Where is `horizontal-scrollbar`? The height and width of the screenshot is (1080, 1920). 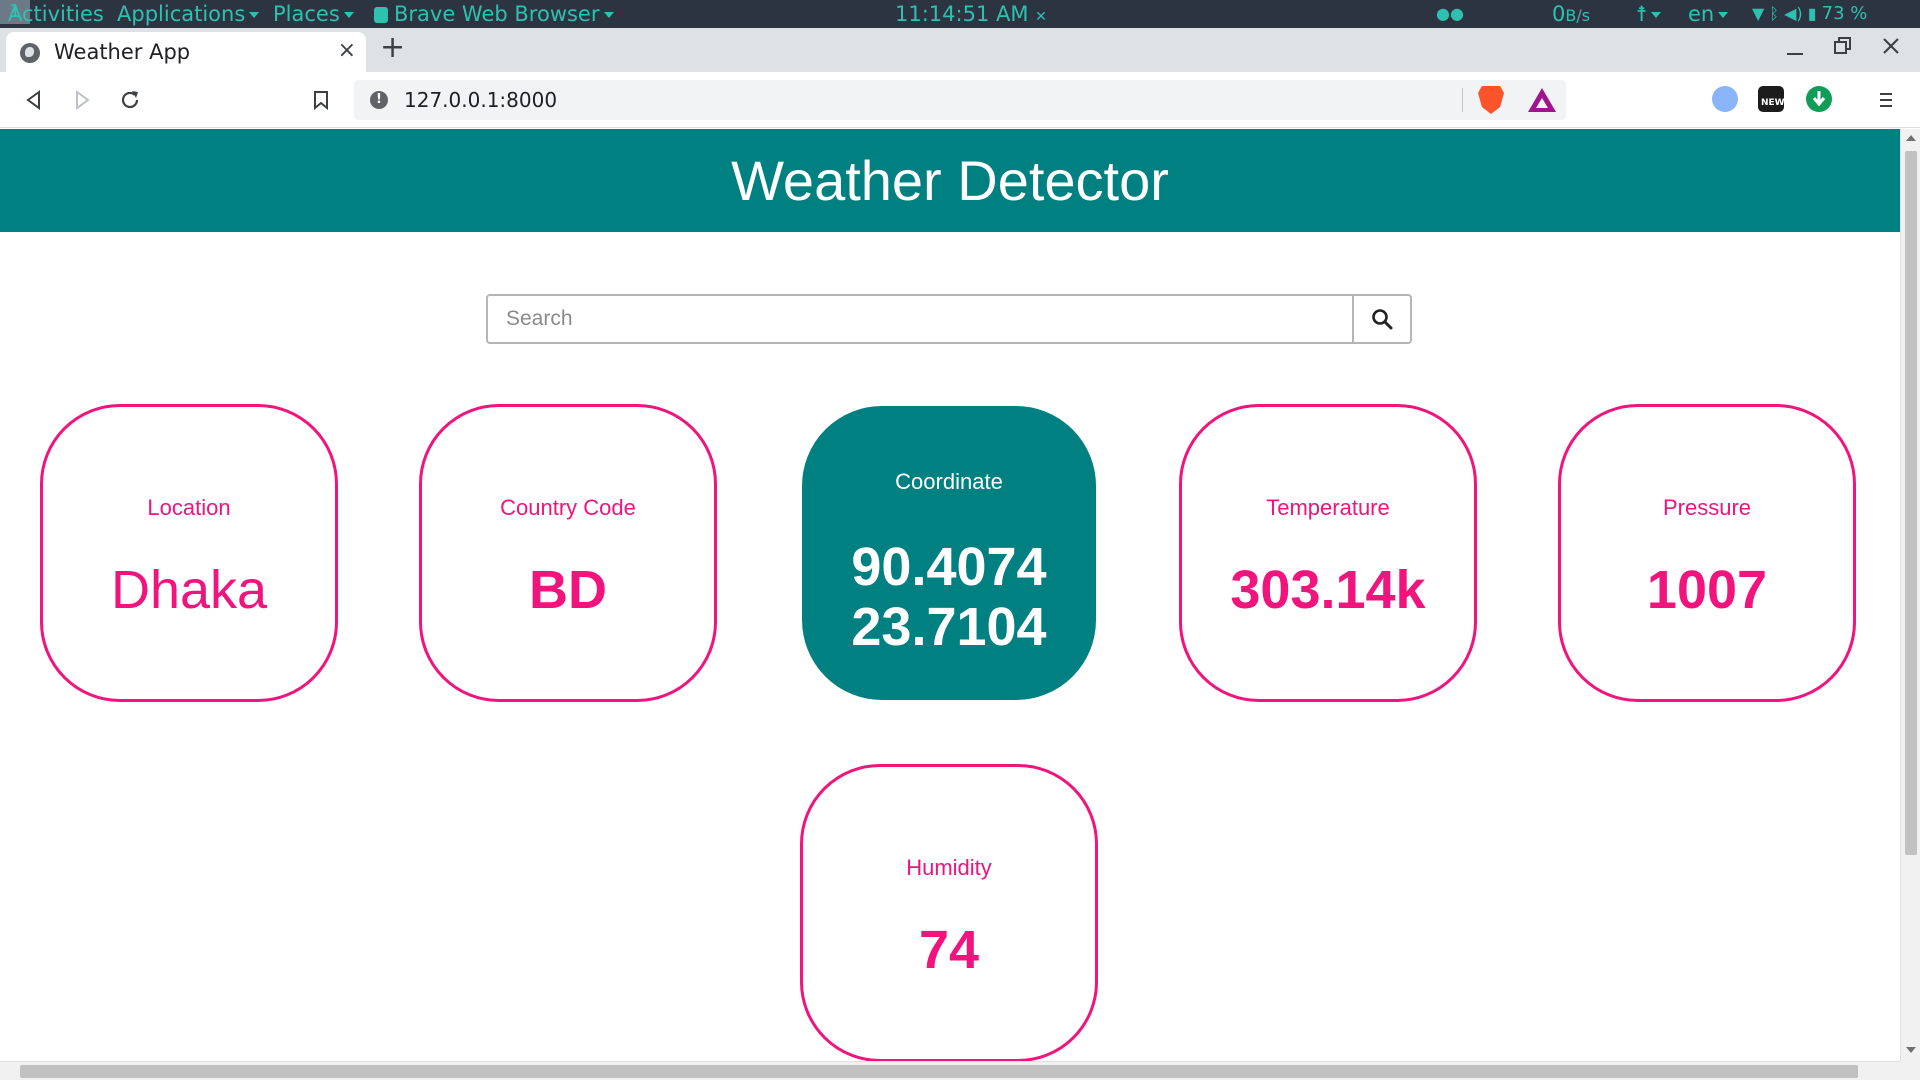
horizontal-scrollbar is located at coordinates (950, 1070).